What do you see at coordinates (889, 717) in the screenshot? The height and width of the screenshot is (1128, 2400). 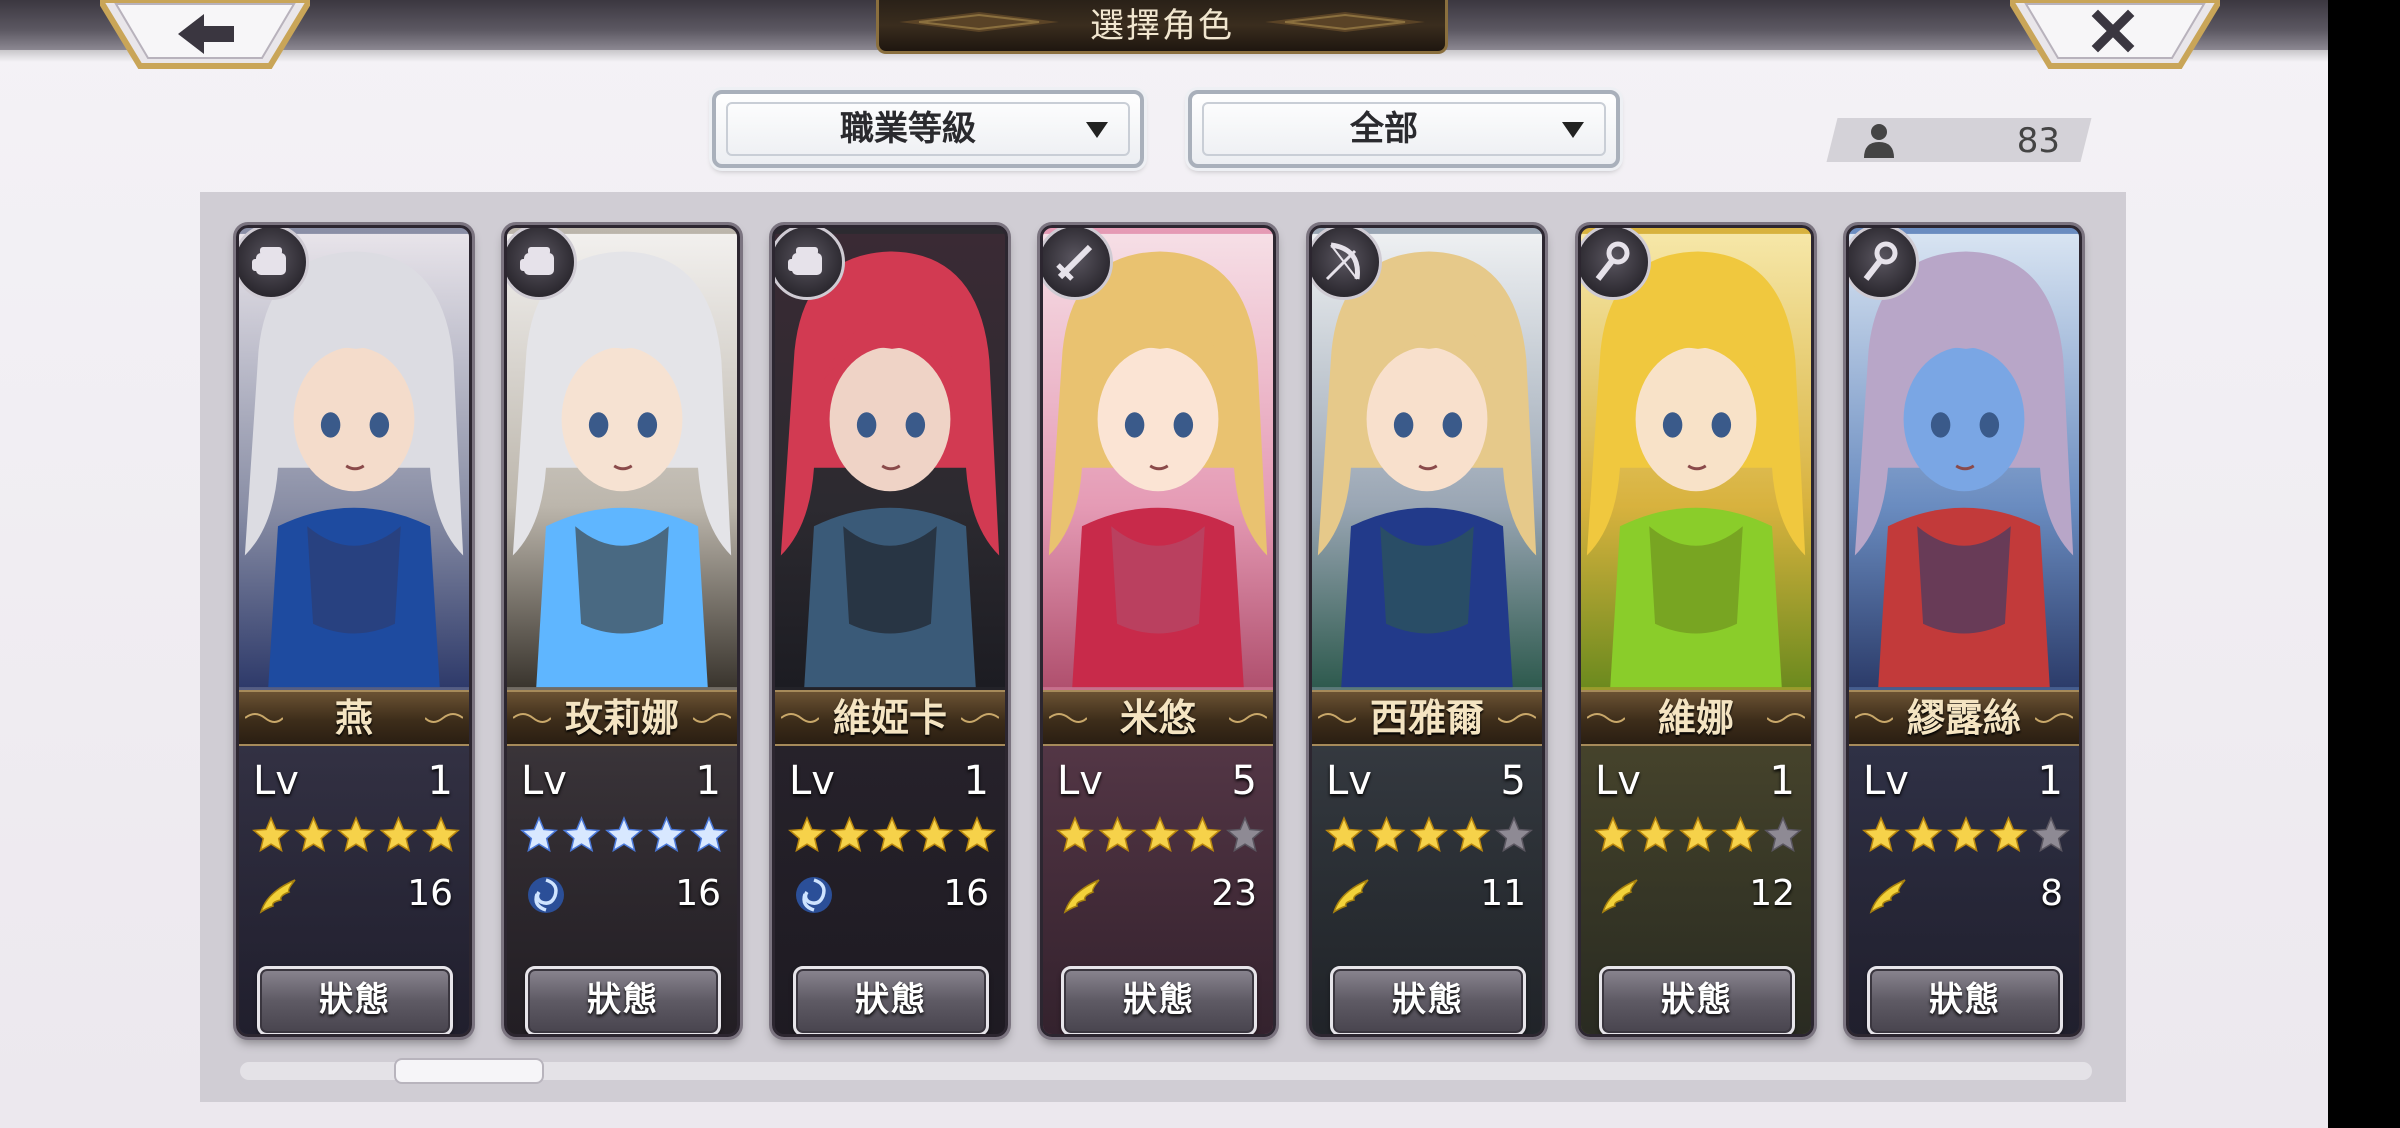 I see `character-name: 維婭卡` at bounding box center [889, 717].